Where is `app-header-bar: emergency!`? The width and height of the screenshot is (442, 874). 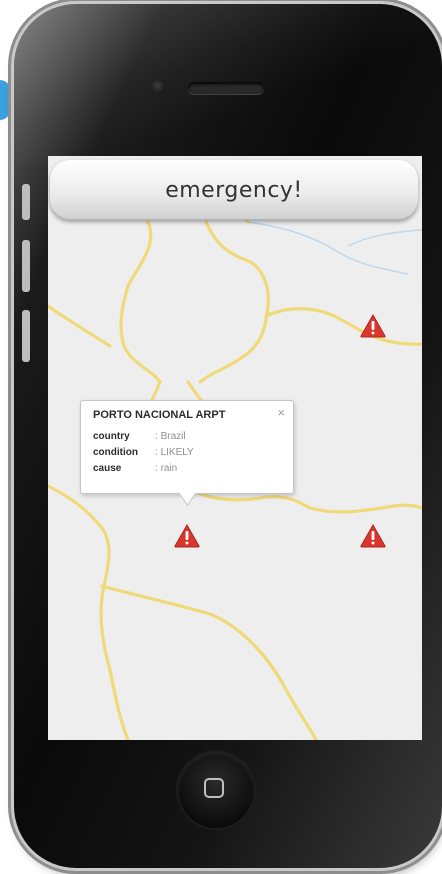
app-header-bar: emergency! is located at coordinates (234, 190).